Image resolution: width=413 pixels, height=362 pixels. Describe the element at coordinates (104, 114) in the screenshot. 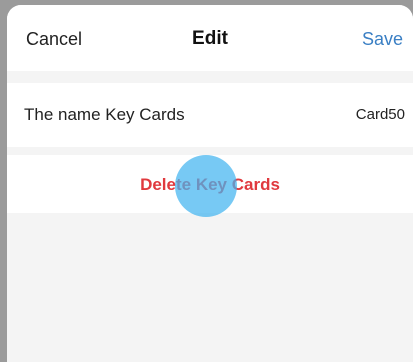

I see `key-card-name-label: The name Key Cards` at that location.